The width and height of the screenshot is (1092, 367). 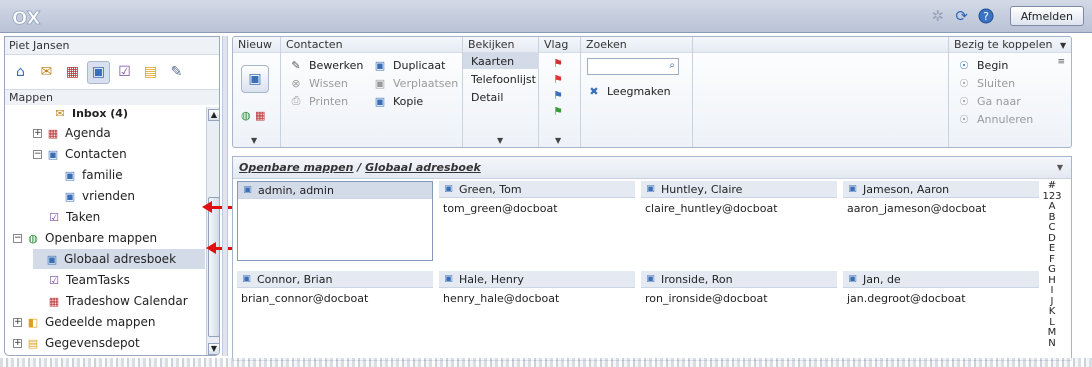 I want to click on alpha-letter: C, so click(x=1052, y=228).